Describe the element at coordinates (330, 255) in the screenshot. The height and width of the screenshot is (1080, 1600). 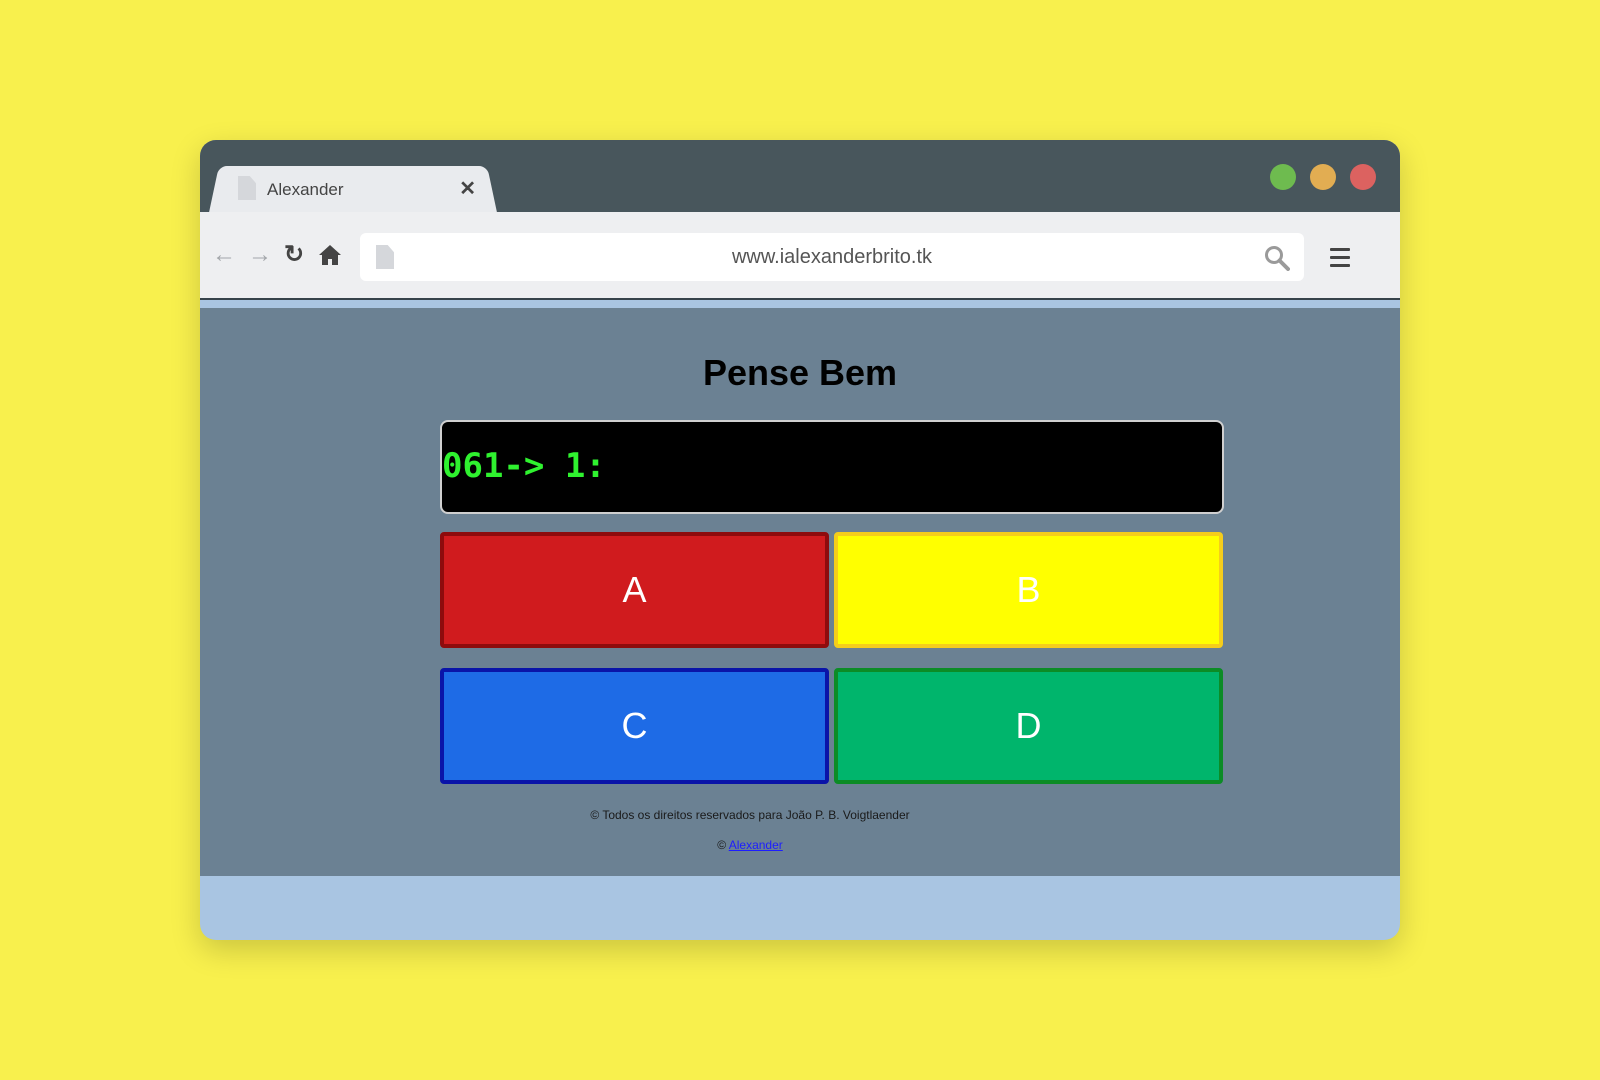
I see `home-icon` at that location.